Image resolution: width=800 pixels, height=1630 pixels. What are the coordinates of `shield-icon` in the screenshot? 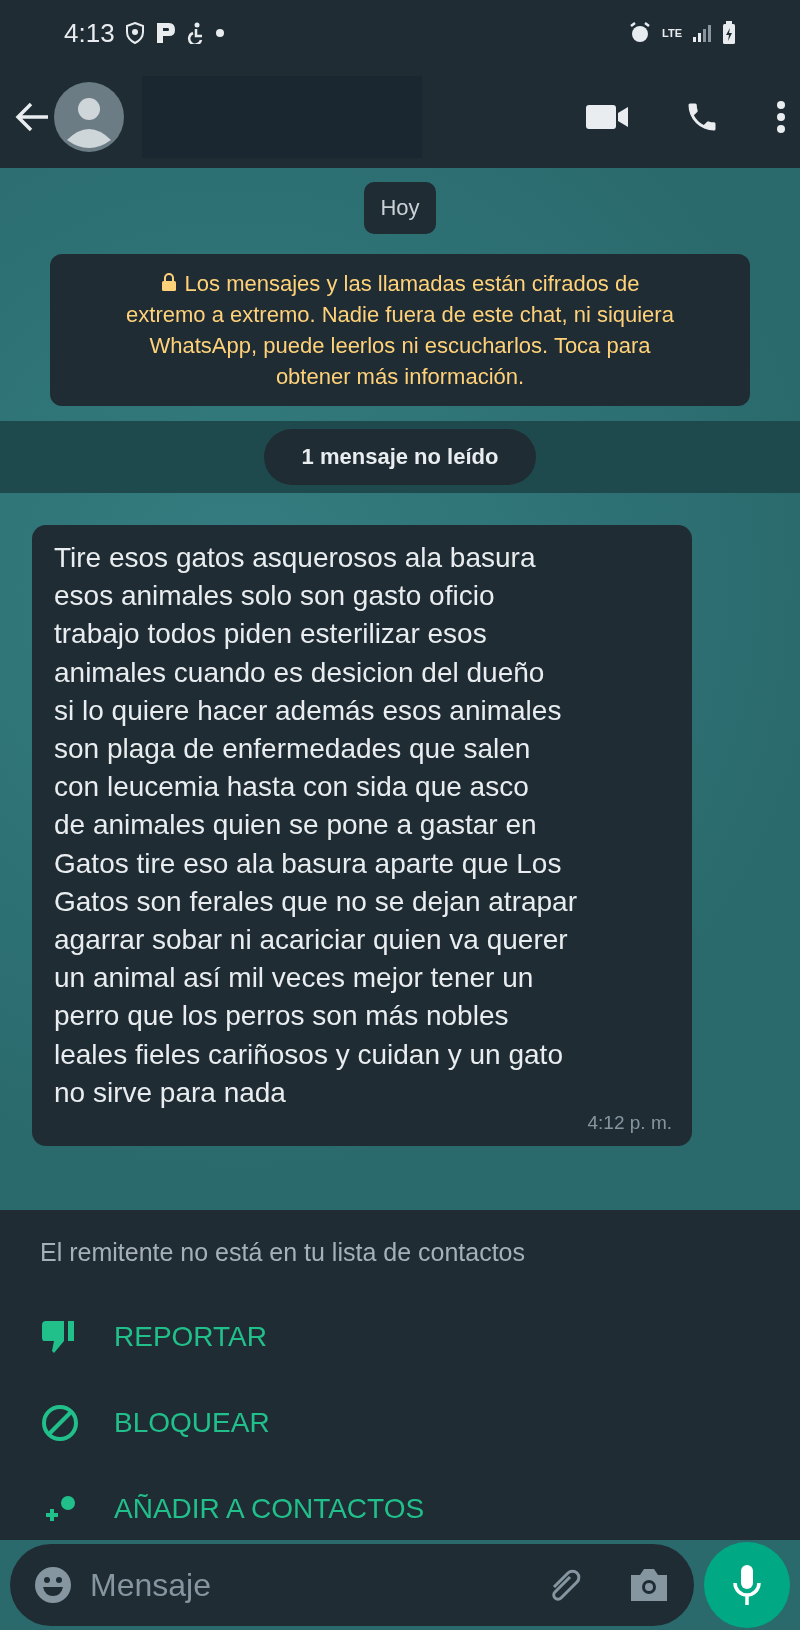 It's located at (134, 33).